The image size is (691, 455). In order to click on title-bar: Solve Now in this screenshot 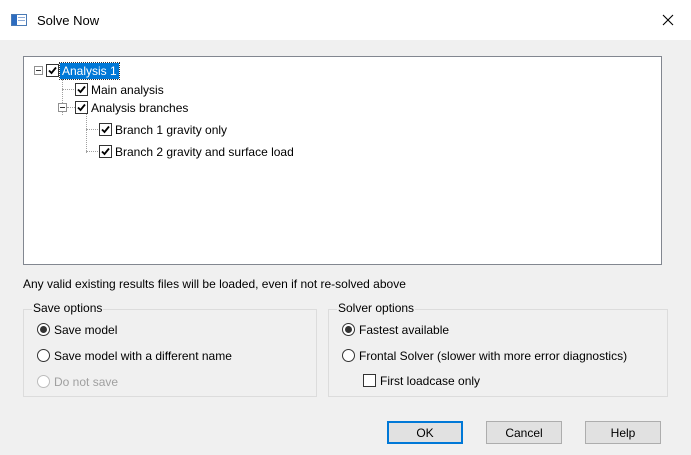, I will do `click(345, 20)`.